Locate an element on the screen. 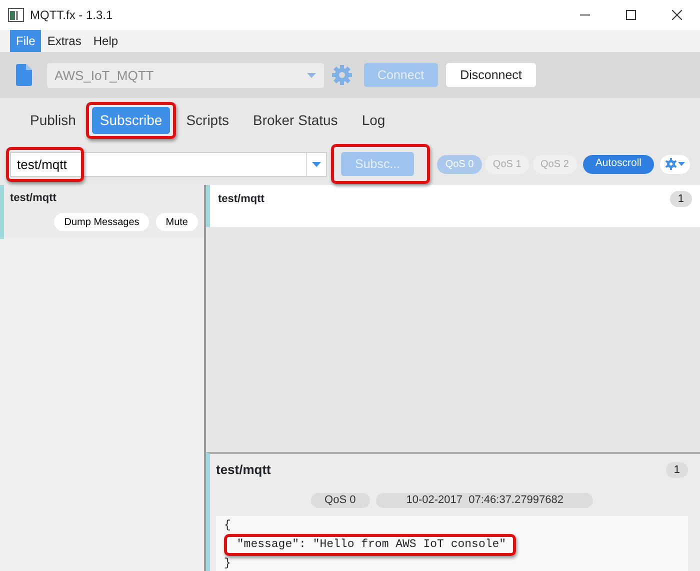  maximize-icon is located at coordinates (631, 15).